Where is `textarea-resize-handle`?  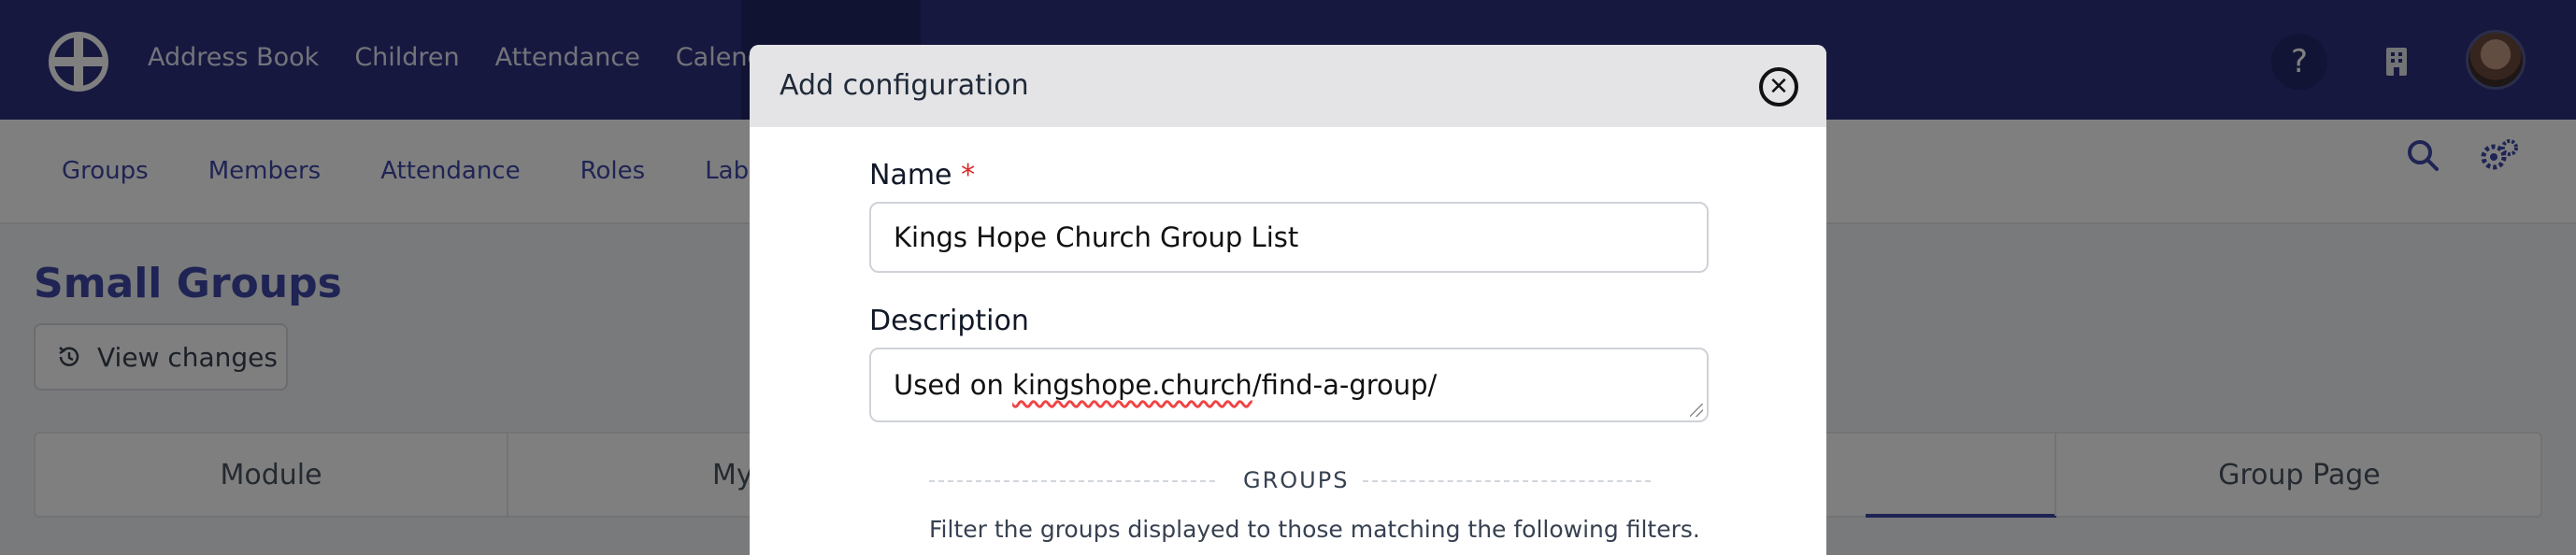 textarea-resize-handle is located at coordinates (1696, 410).